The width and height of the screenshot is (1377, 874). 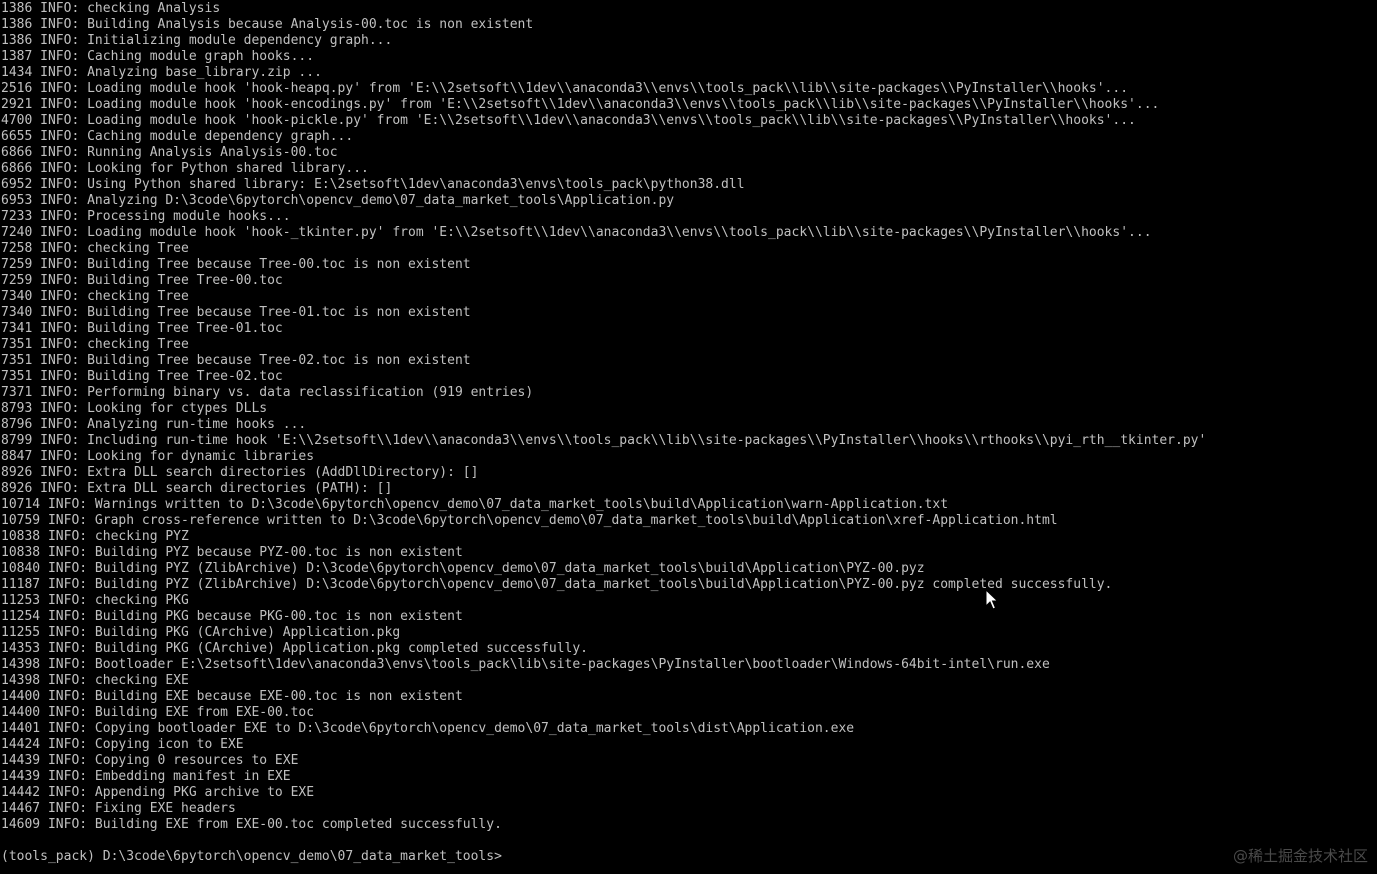 What do you see at coordinates (95, 344) in the screenshot?
I see `log-line: 7351 INFO: checking Tree` at bounding box center [95, 344].